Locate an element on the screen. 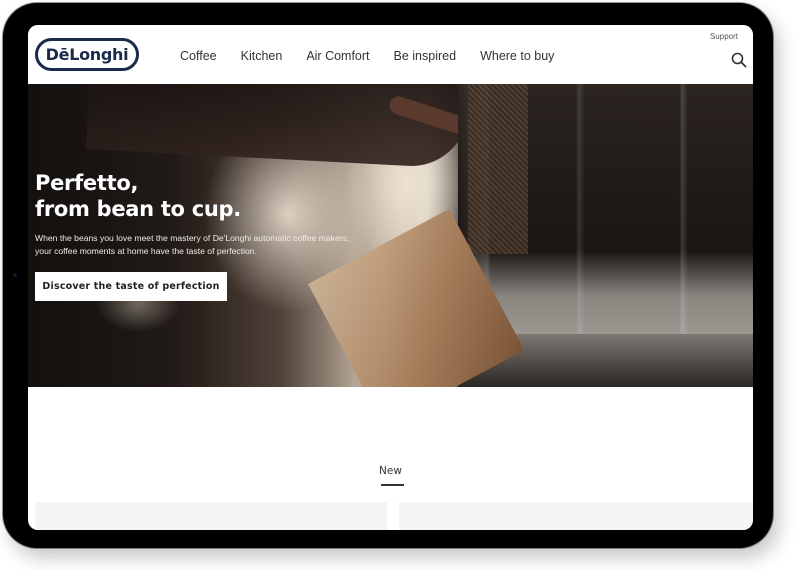 The height and width of the screenshot is (570, 800). support-link: Support is located at coordinates (724, 36).